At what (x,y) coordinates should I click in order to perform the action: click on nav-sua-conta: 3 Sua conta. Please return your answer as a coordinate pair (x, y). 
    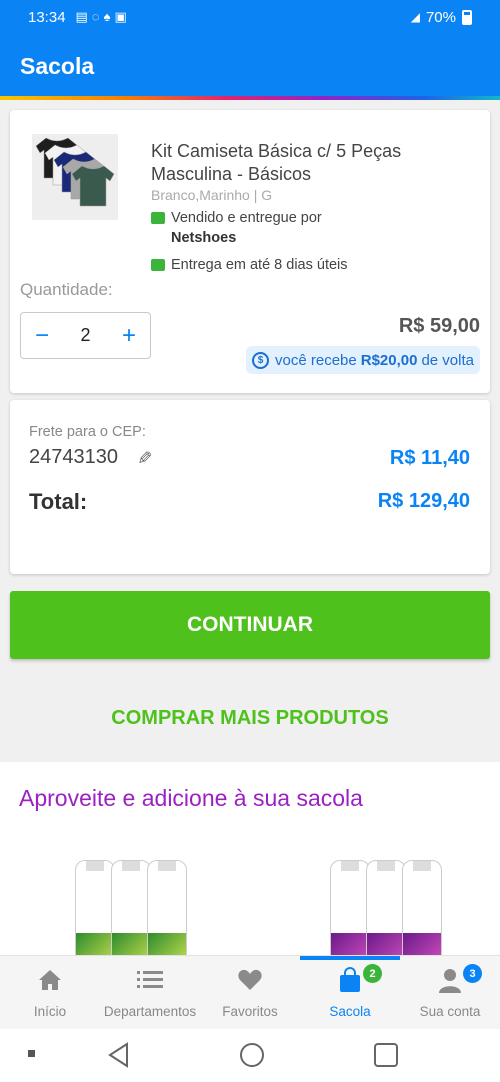
    Looking at the image, I should click on (450, 991).